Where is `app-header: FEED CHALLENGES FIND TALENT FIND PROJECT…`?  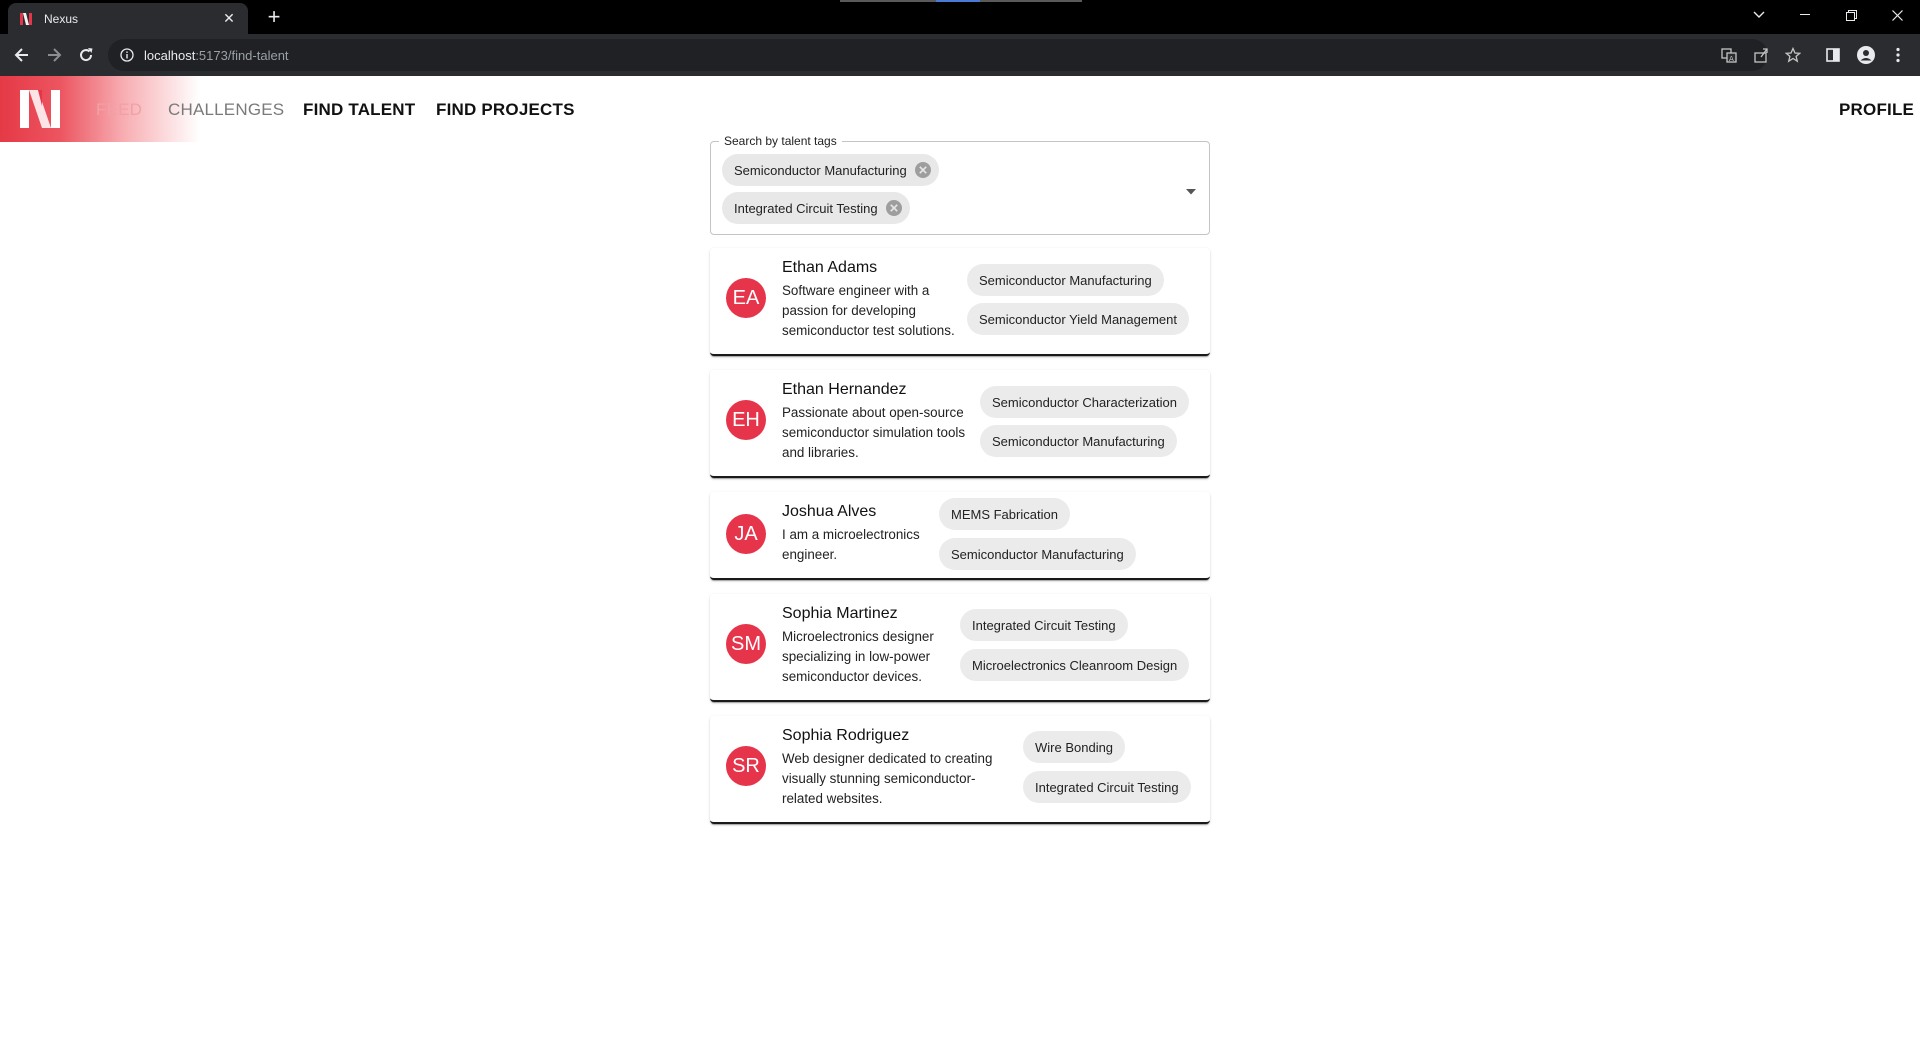
app-header: FEED CHALLENGES FIND TALENT FIND PROJECT… is located at coordinates (960, 109).